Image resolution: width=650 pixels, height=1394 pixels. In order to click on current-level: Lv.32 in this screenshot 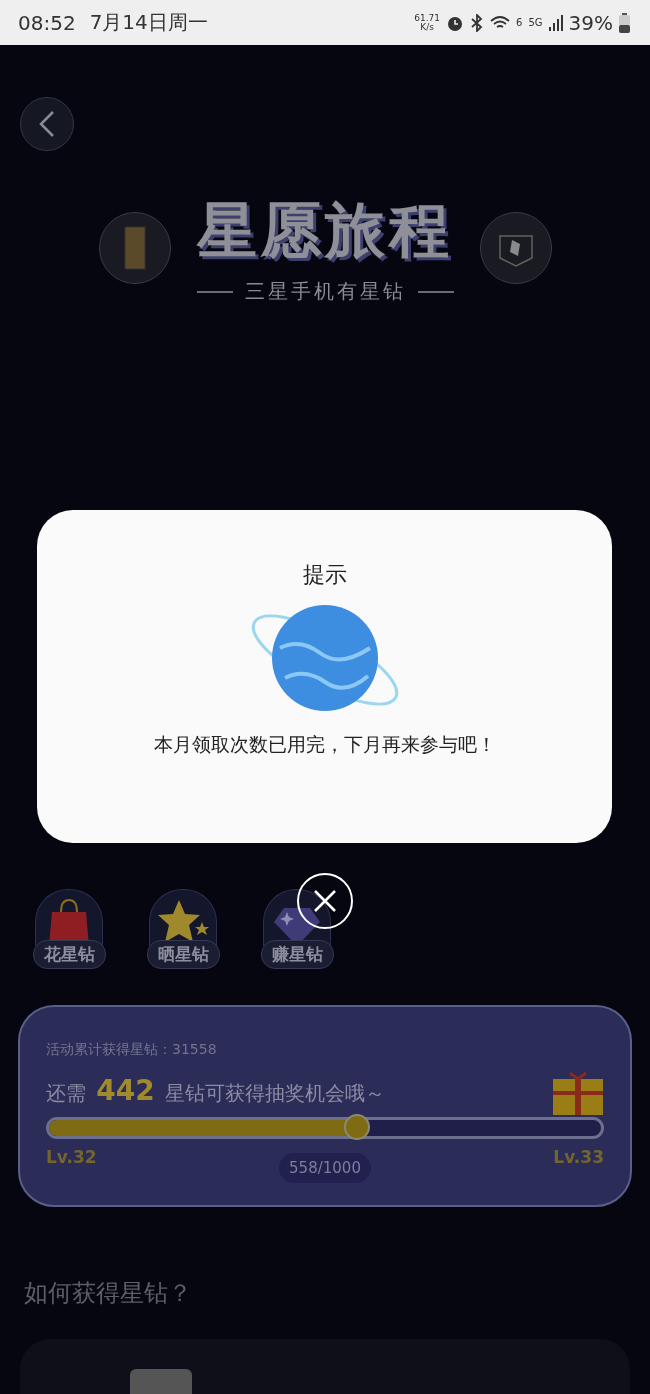, I will do `click(71, 1157)`.